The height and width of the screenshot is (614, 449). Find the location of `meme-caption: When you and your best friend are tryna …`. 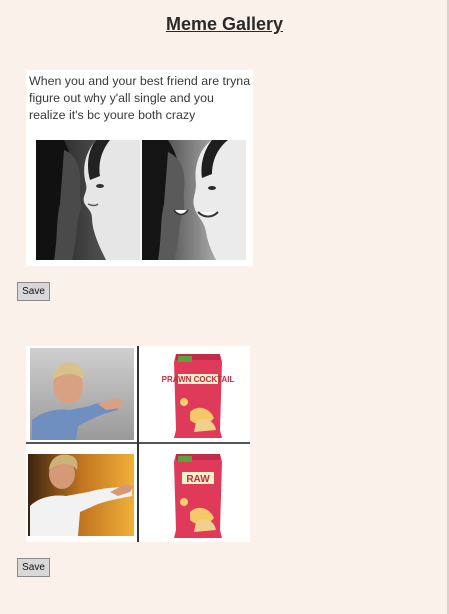

meme-caption: When you and your best friend are tryna … is located at coordinates (140, 98).